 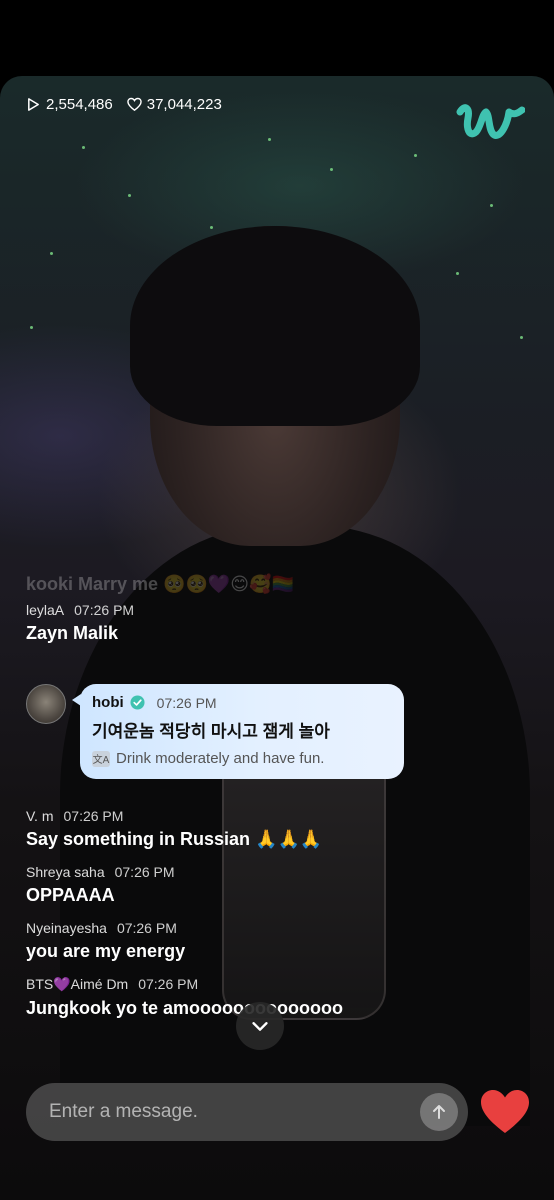 I want to click on chat-message: leylaA 07:26 PM Zayn Malik, so click(x=276, y=623).